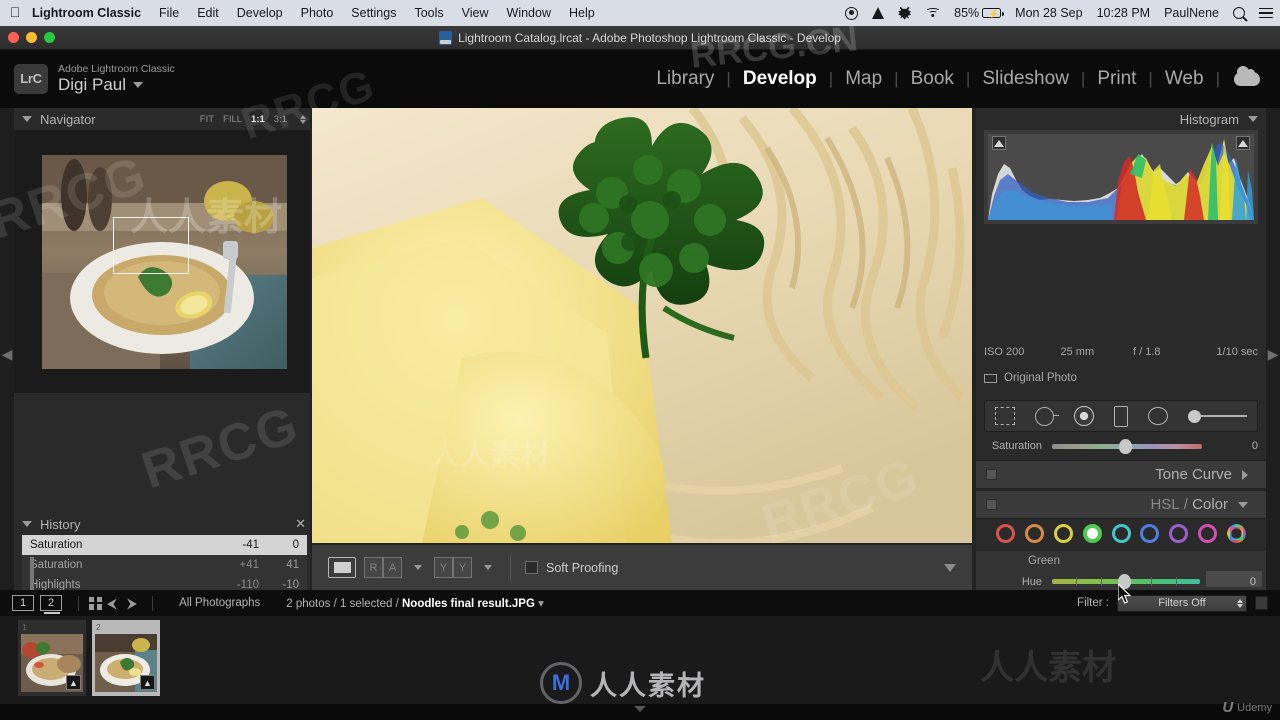 This screenshot has height=720, width=1280. I want to click on module-map: Map, so click(863, 79).